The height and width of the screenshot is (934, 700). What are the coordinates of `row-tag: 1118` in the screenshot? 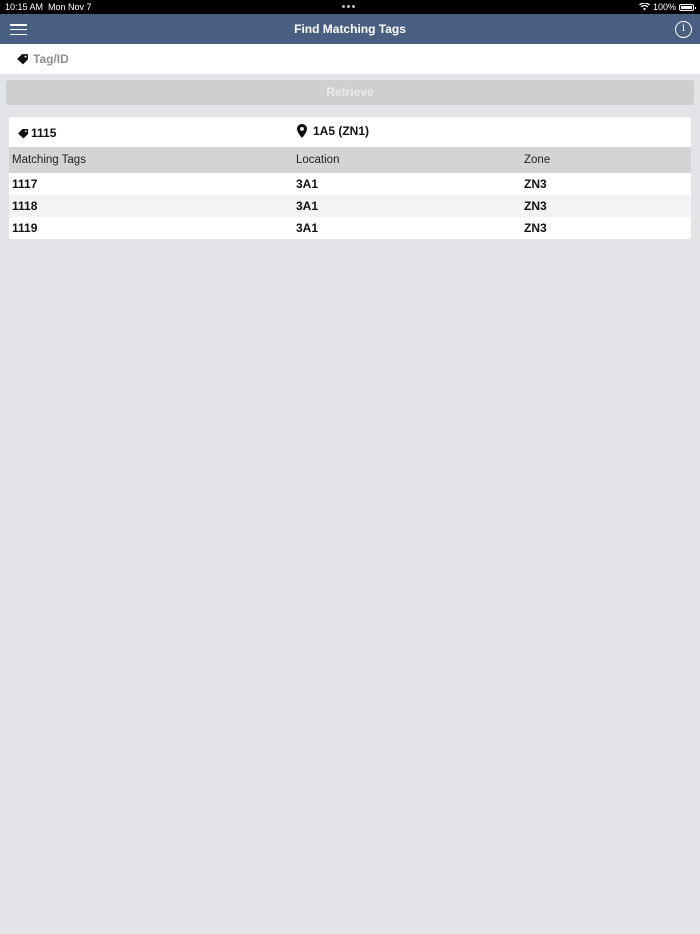 It's located at (25, 206).